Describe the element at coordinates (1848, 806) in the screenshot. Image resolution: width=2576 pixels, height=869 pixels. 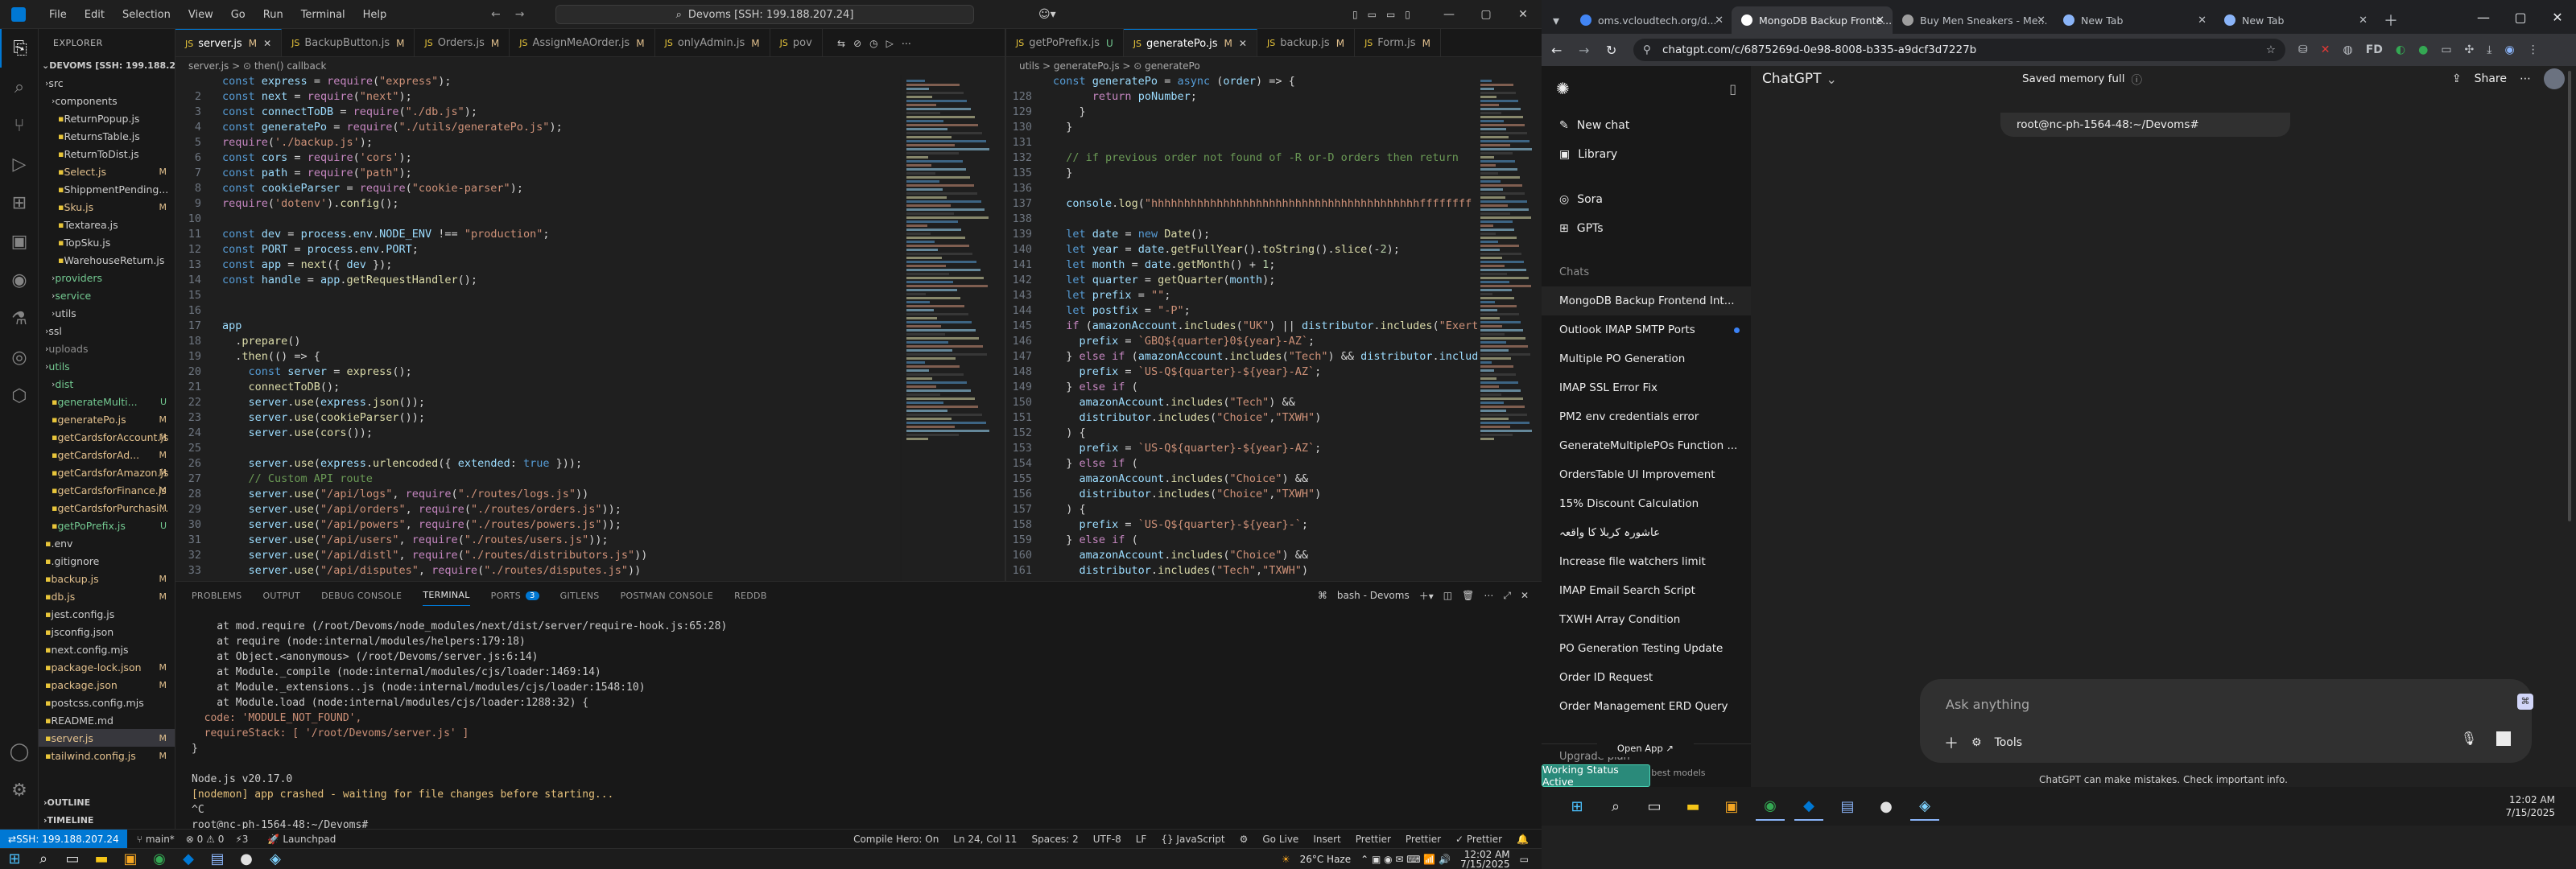
I see `app-icon: ▤` at that location.